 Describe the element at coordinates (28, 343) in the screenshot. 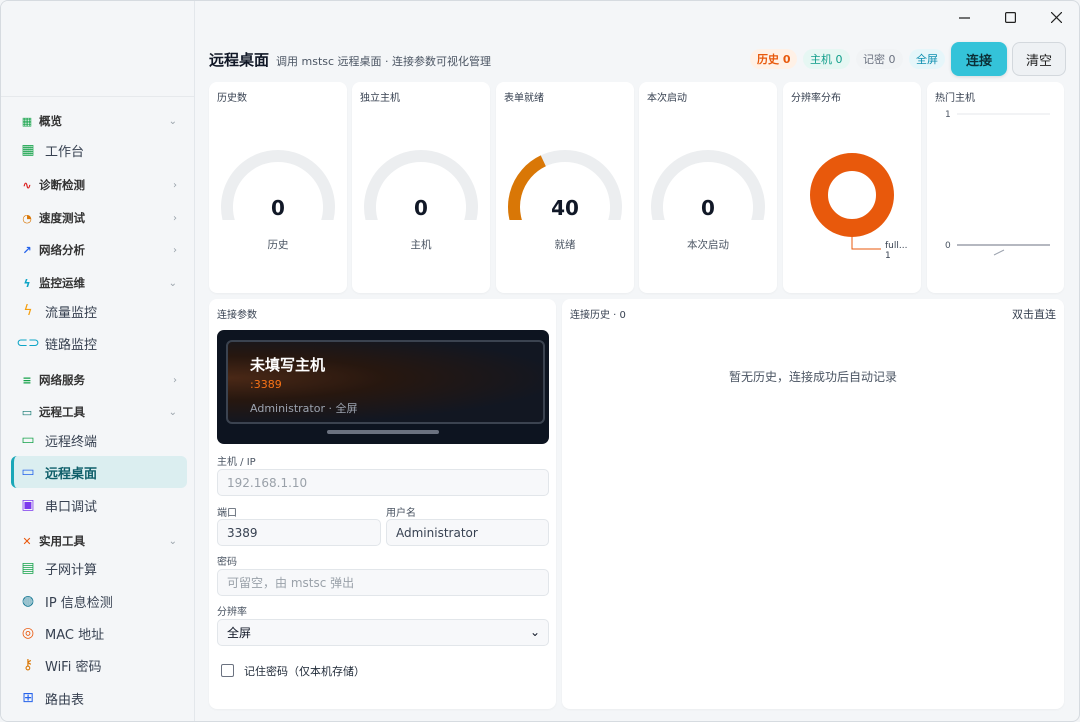

I see `link-icon: ⊂⊃` at that location.